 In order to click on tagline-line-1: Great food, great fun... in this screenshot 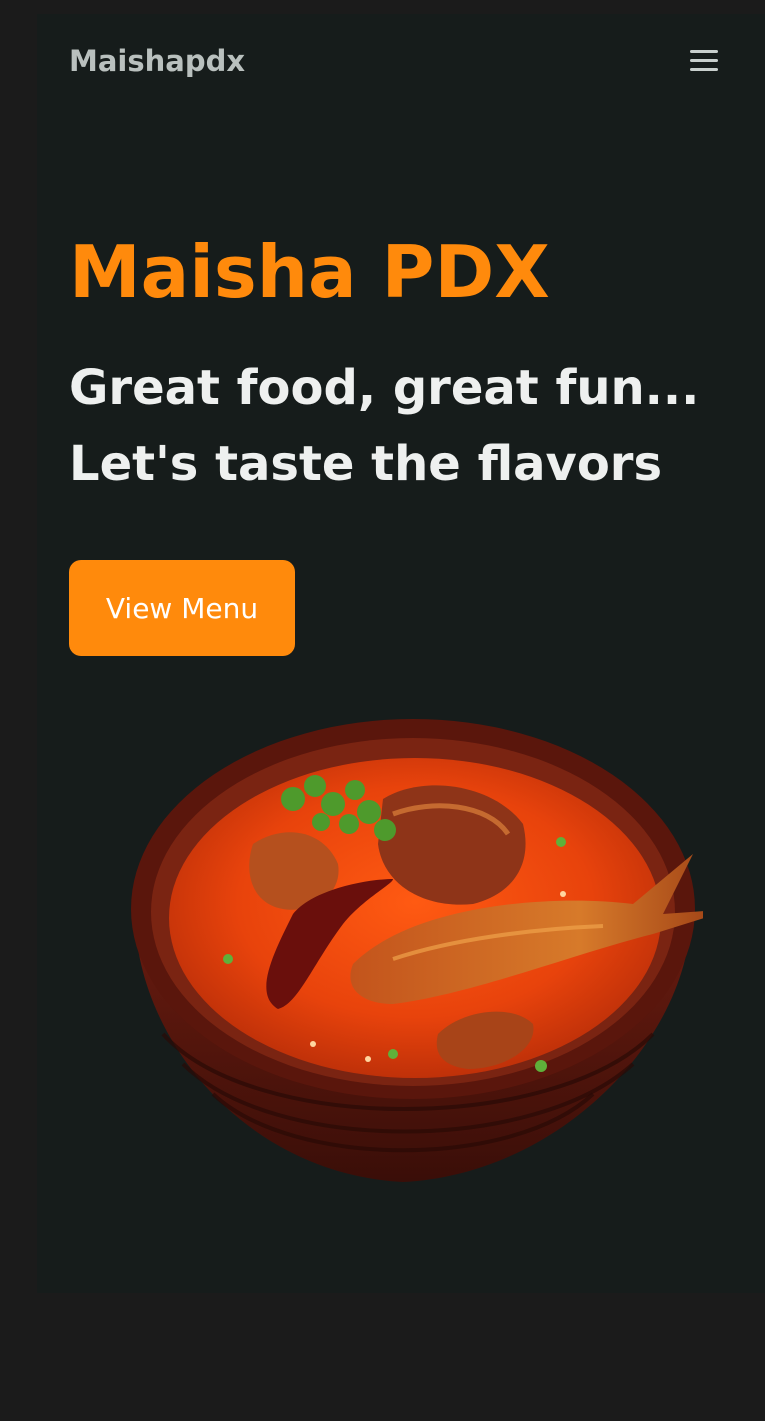, I will do `click(384, 388)`.